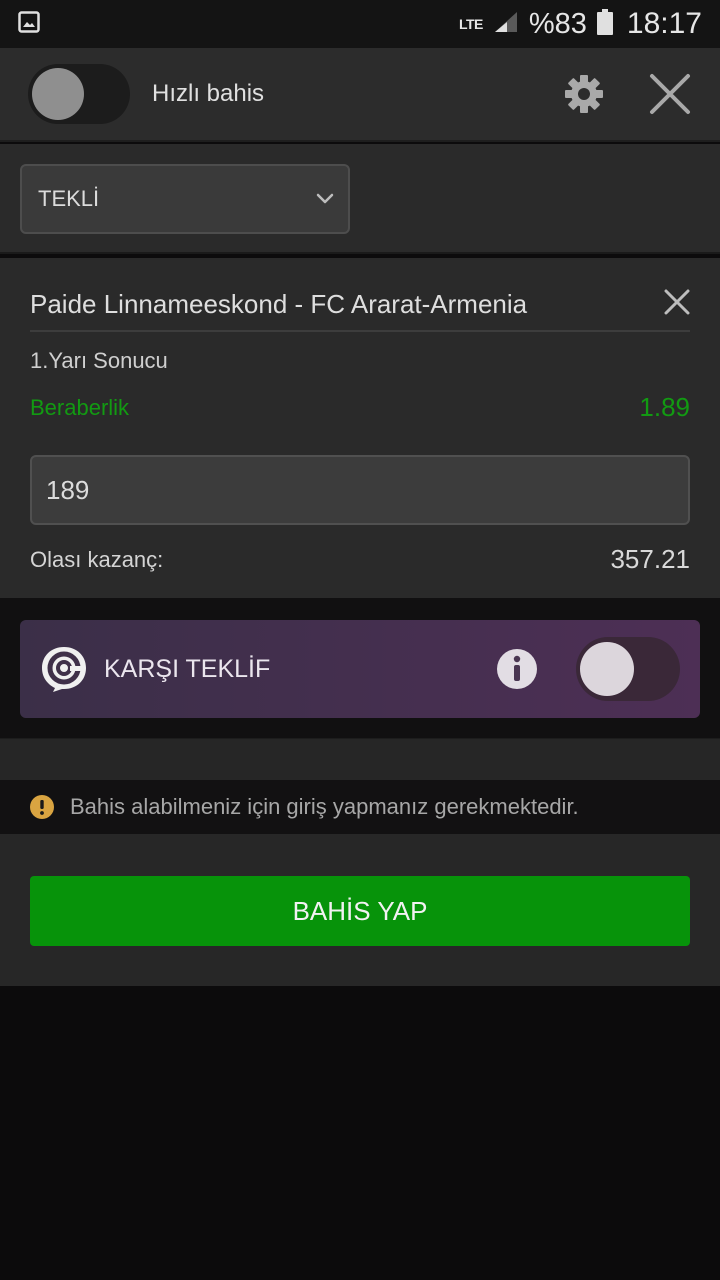 Image resolution: width=720 pixels, height=1280 pixels. I want to click on signal-icon, so click(506, 24).